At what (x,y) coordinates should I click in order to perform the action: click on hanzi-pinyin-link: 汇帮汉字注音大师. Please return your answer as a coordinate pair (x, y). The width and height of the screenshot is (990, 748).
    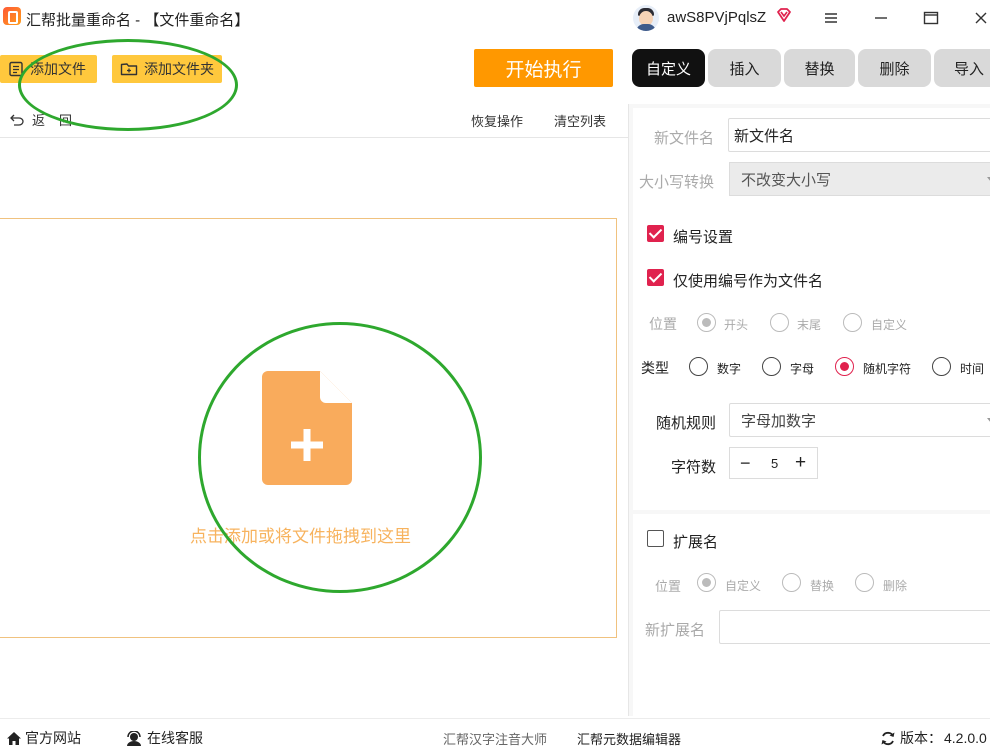
    Looking at the image, I should click on (495, 738).